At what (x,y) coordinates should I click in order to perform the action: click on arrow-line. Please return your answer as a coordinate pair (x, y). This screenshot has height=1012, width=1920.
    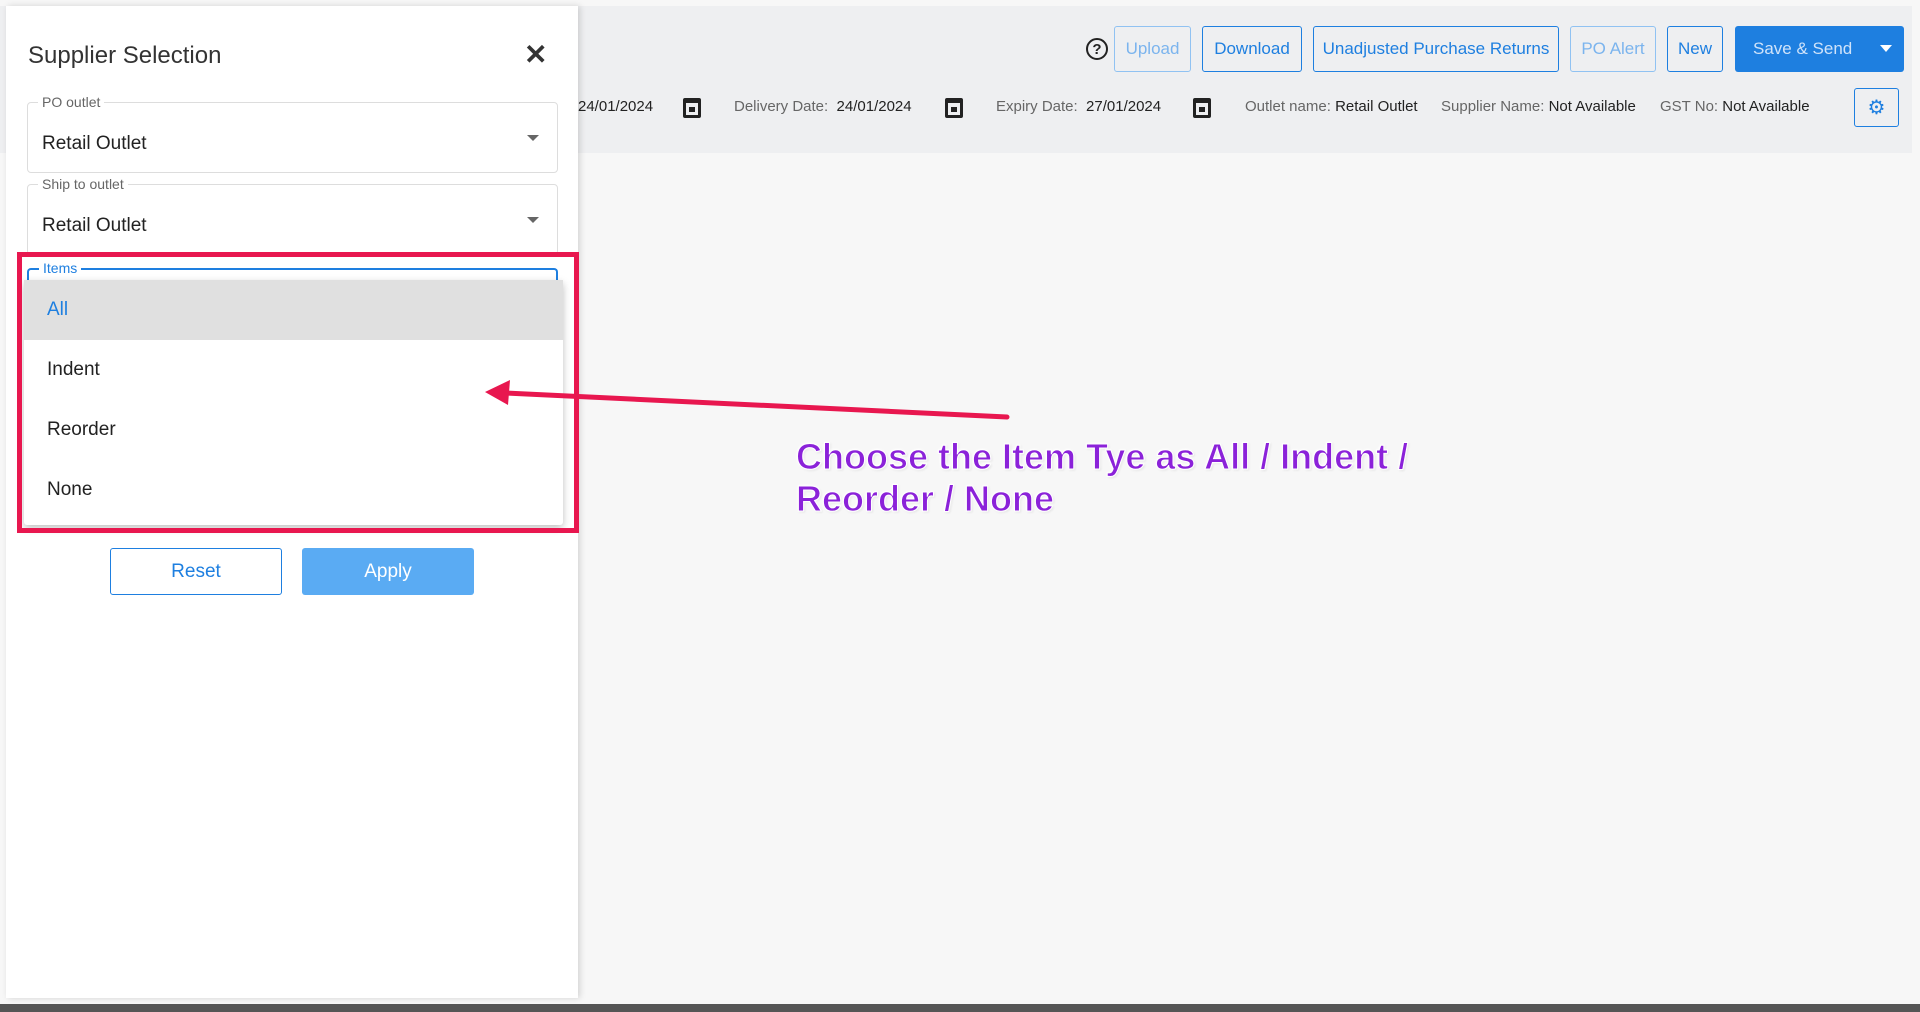
    Looking at the image, I should click on (756, 405).